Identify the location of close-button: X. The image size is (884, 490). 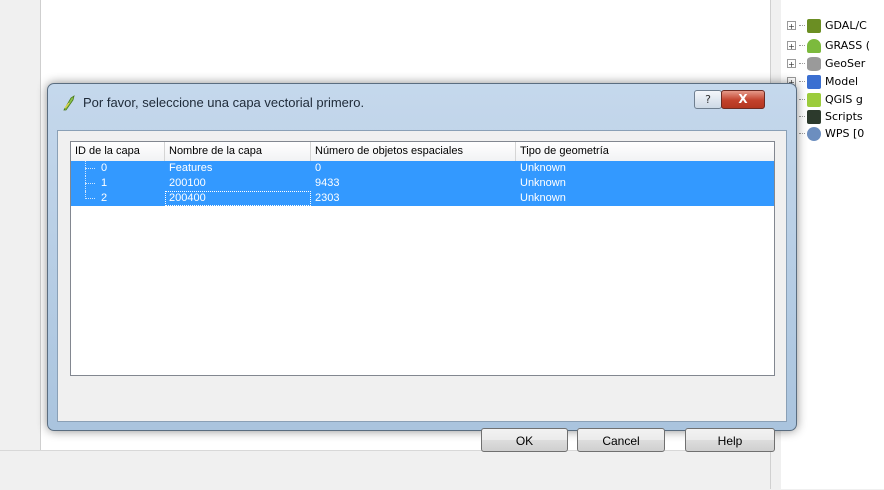
(743, 99).